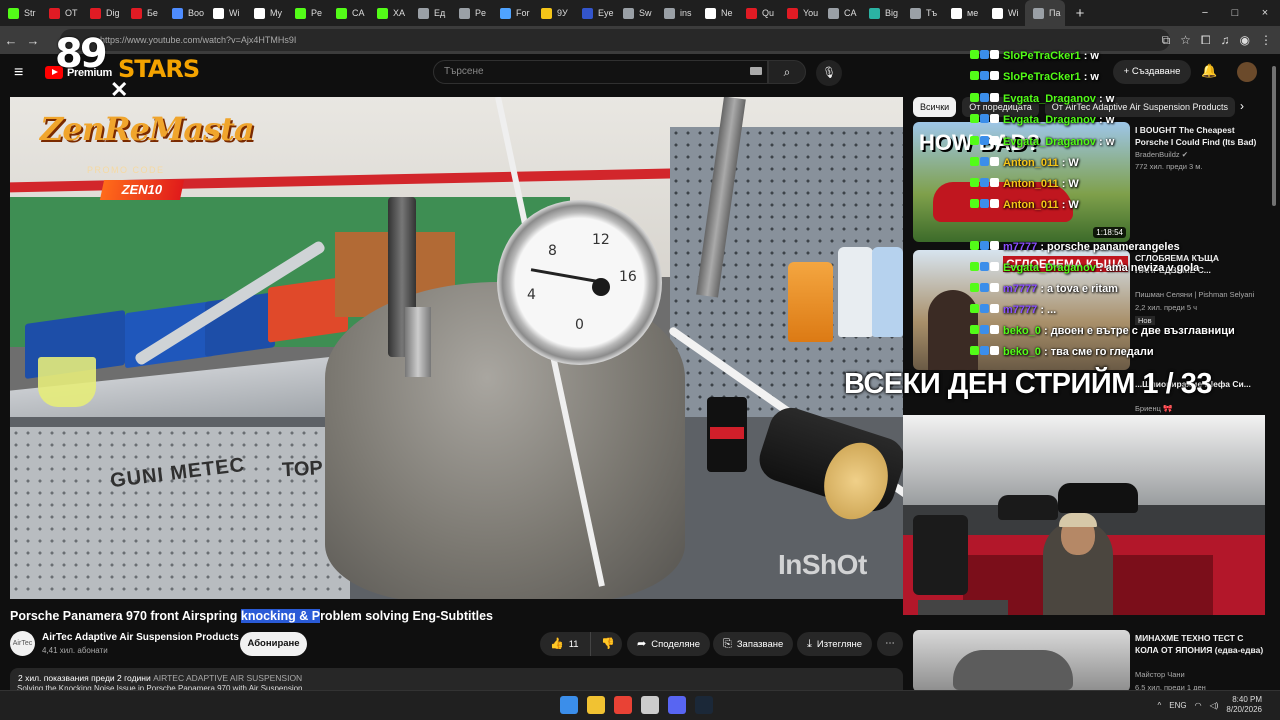 This screenshot has height=720, width=1280. Describe the element at coordinates (102, 13) in the screenshot. I see `browser-tab: Dig` at that location.